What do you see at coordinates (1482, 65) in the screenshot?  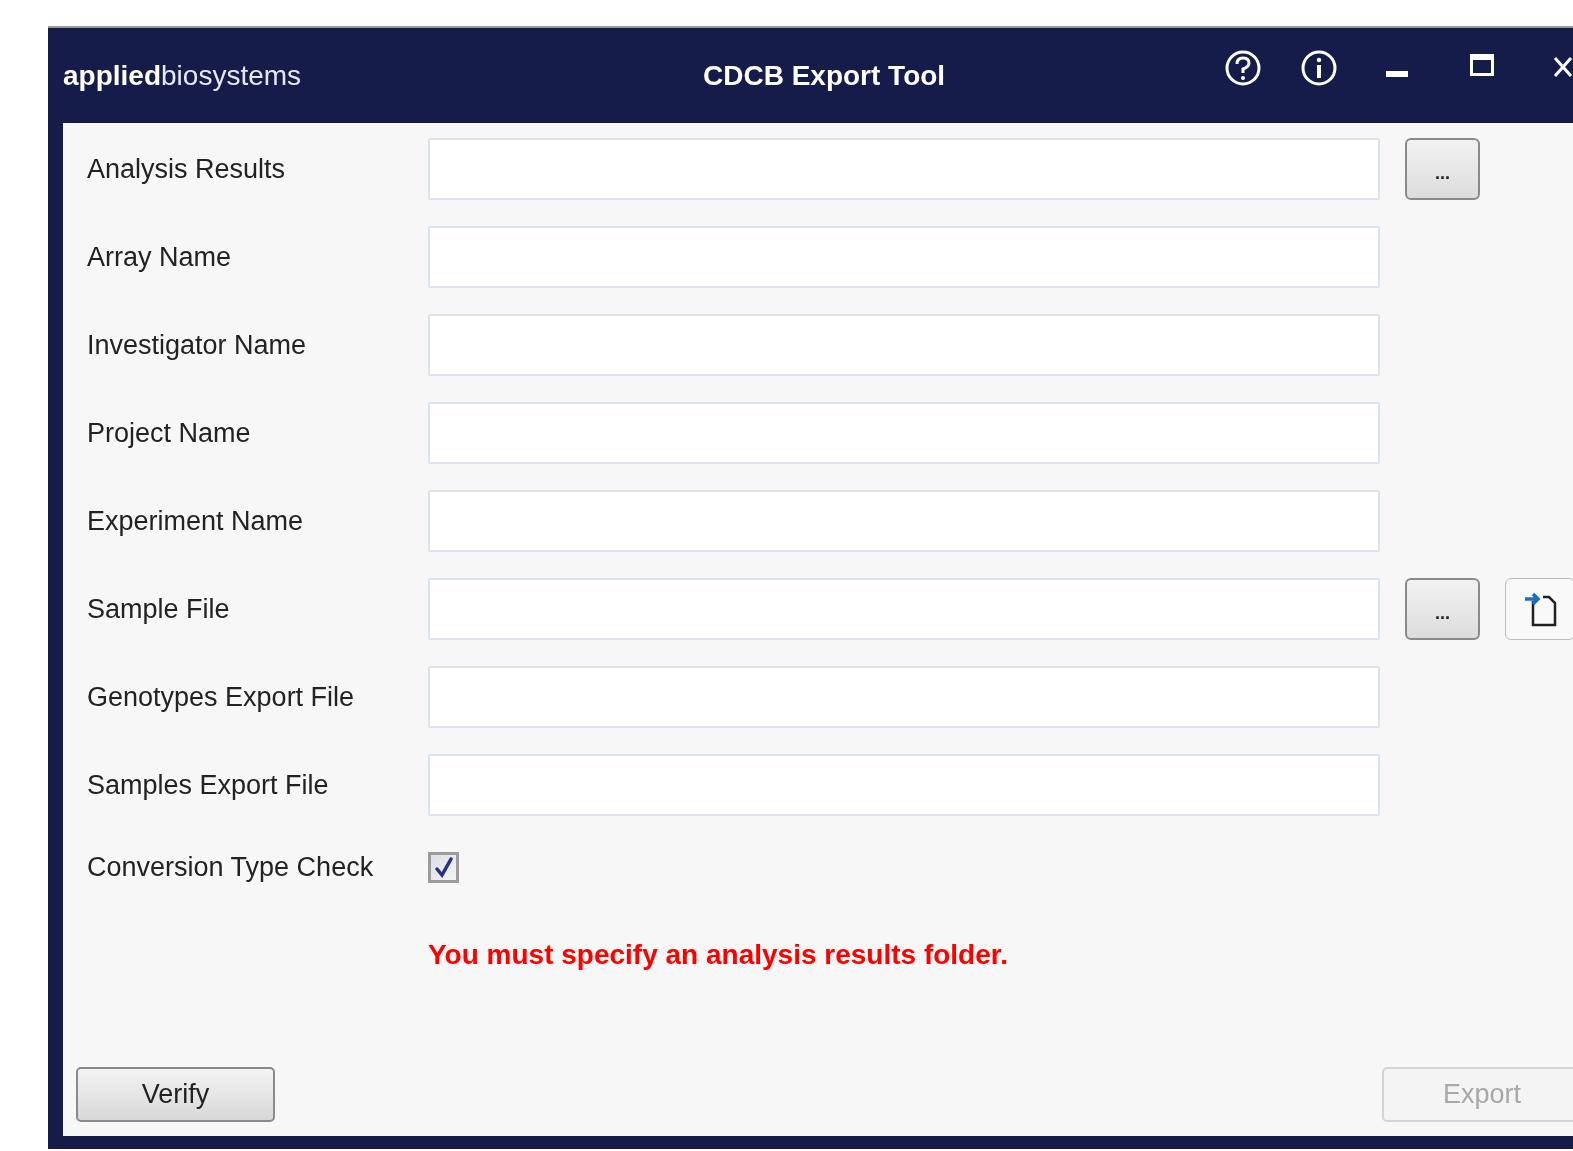 I see `maximize-icon` at bounding box center [1482, 65].